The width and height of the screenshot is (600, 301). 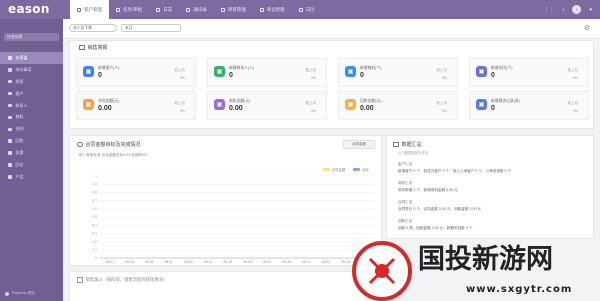 I want to click on nav-tab: 日志, so click(x=164, y=9).